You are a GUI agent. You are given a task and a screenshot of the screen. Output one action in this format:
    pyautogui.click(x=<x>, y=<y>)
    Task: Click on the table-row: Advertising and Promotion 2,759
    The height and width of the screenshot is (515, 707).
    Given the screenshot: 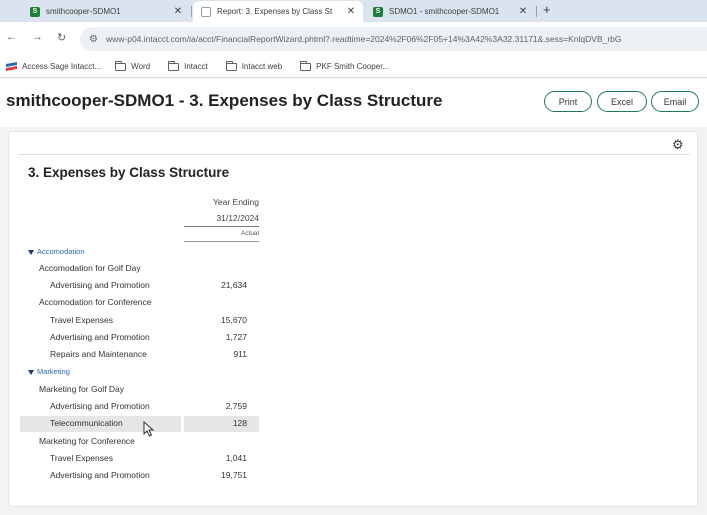 What is the action you would take?
    pyautogui.click(x=130, y=407)
    